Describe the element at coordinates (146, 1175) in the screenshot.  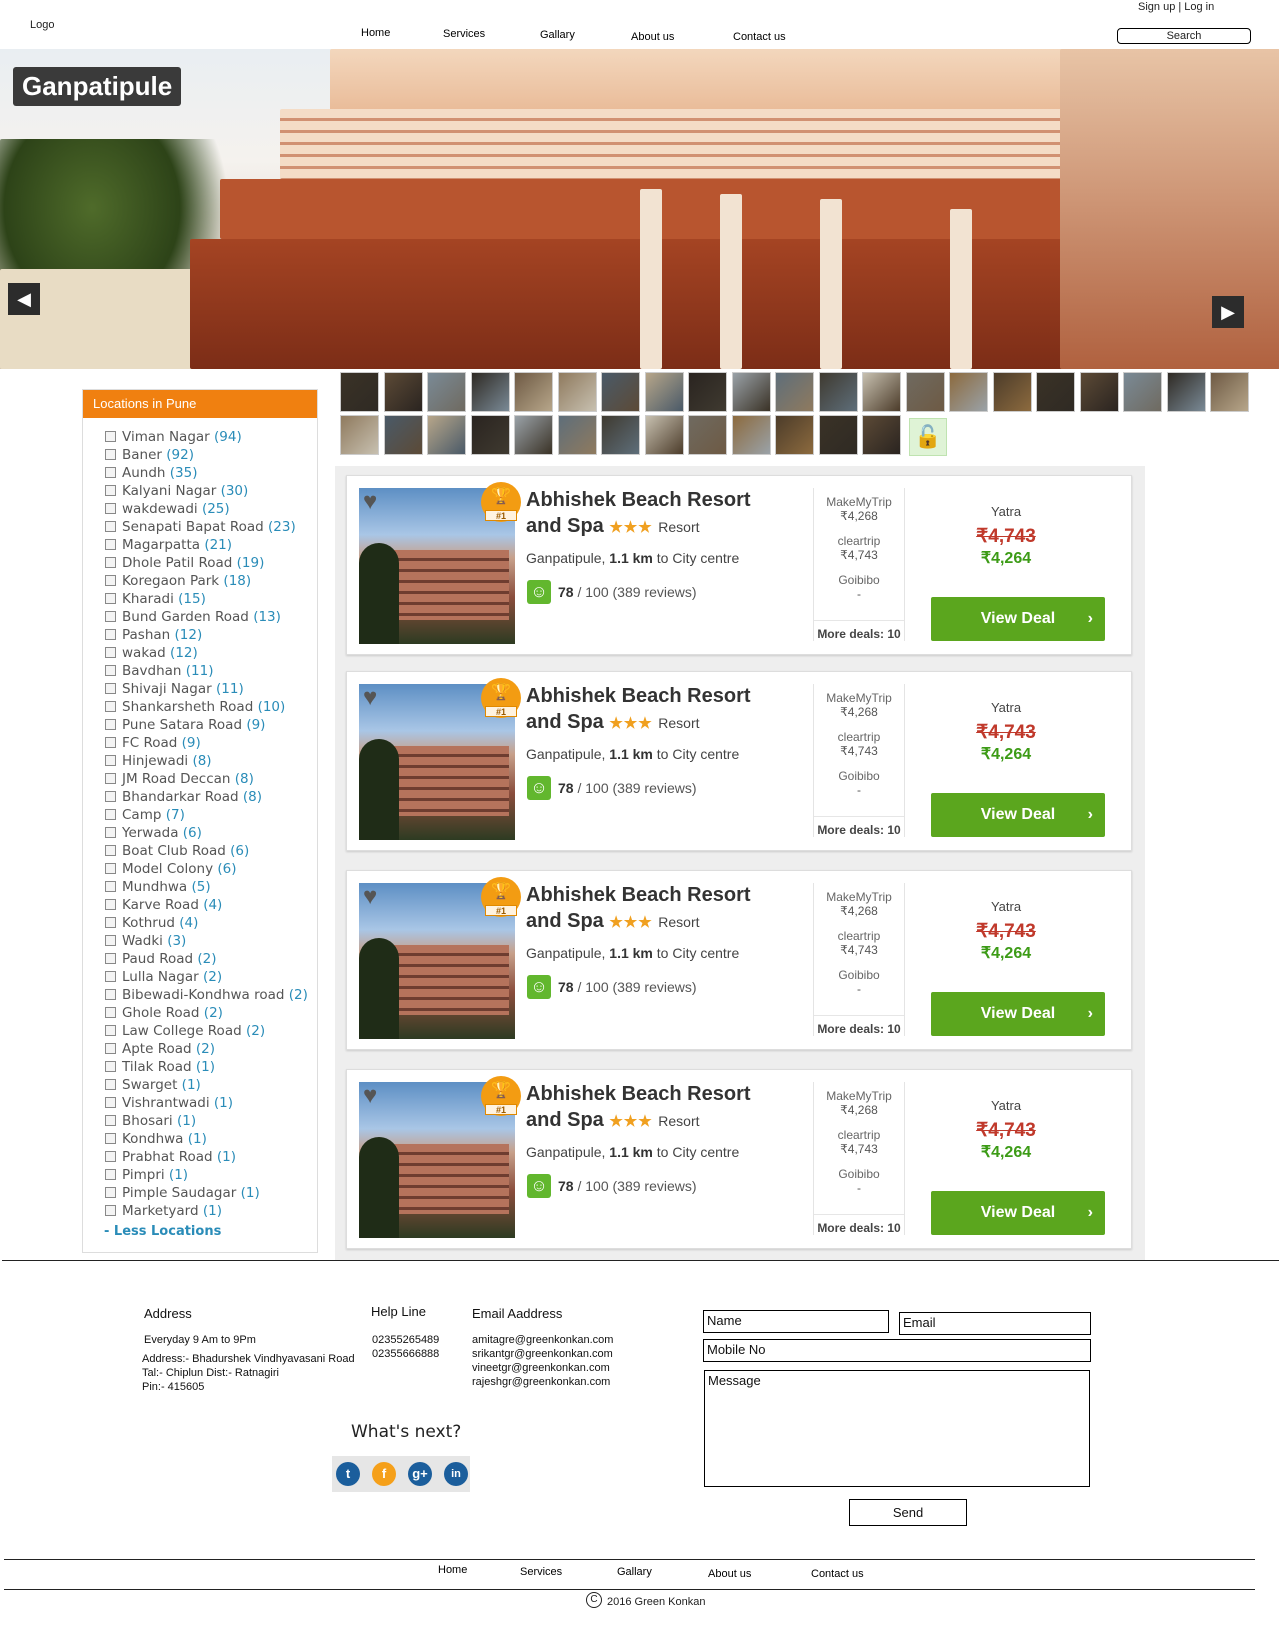
I see `location-item: Pimpri (1)` at that location.